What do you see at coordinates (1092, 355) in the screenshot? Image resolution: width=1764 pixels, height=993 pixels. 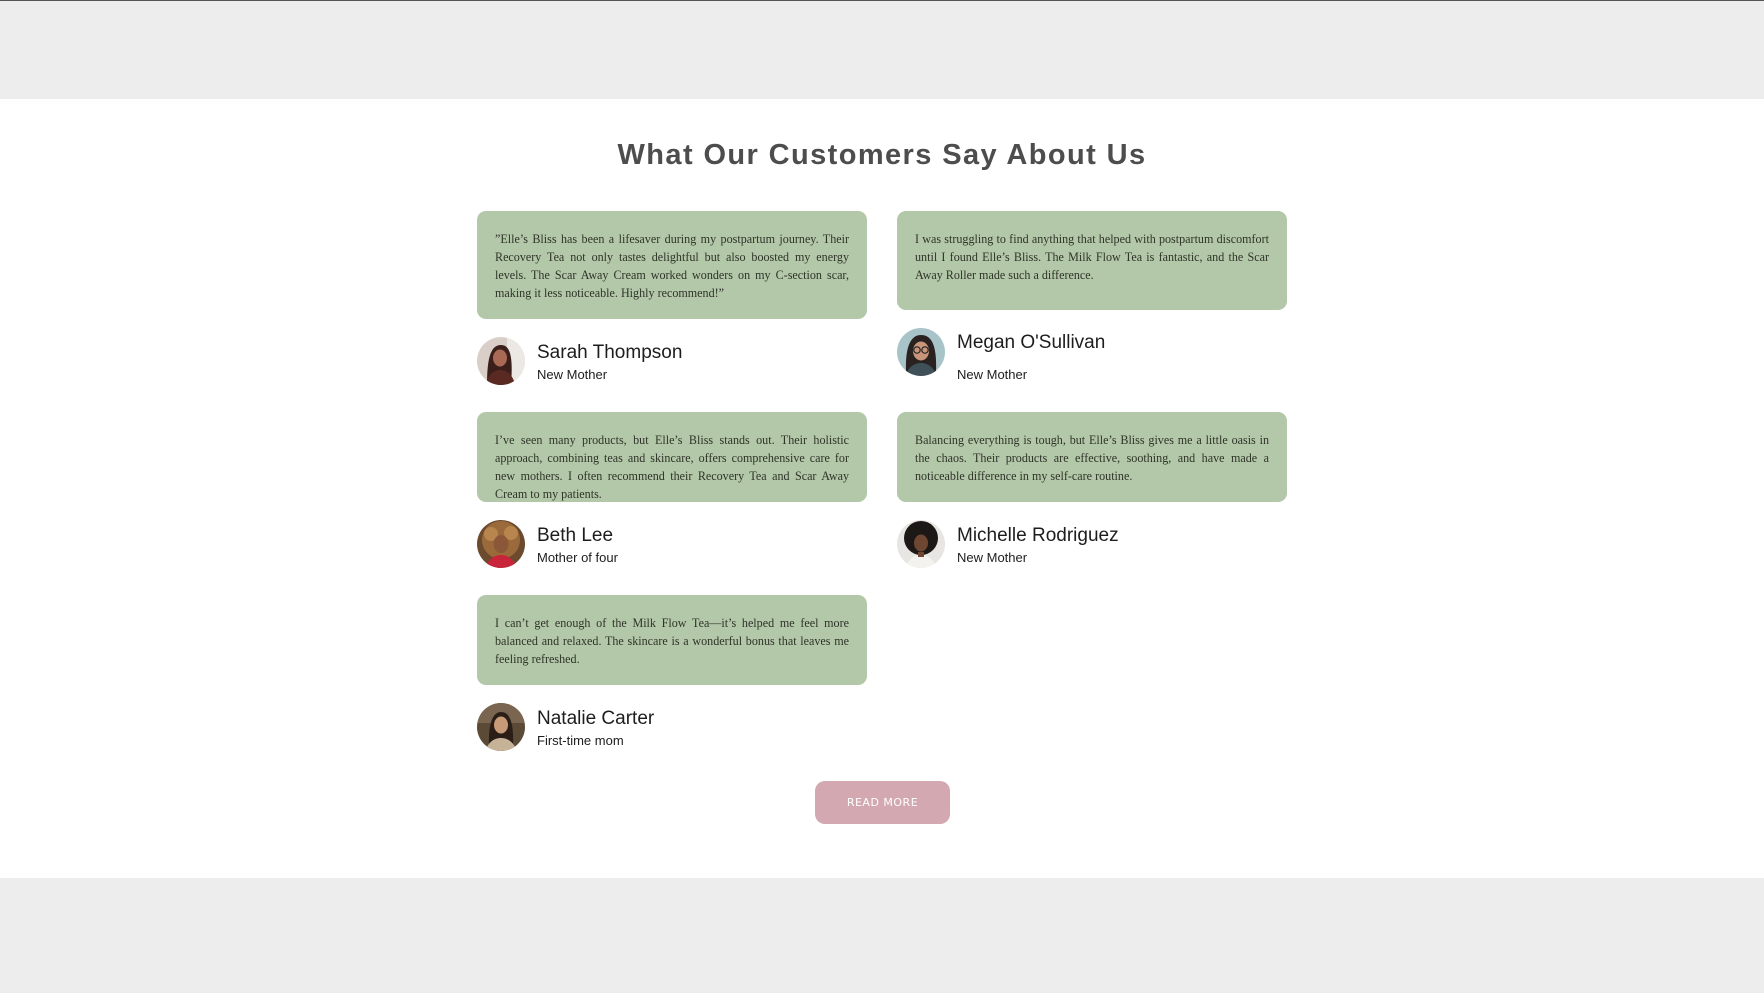 I see `testimonial-author: Megan O'Sullivan New Mother` at bounding box center [1092, 355].